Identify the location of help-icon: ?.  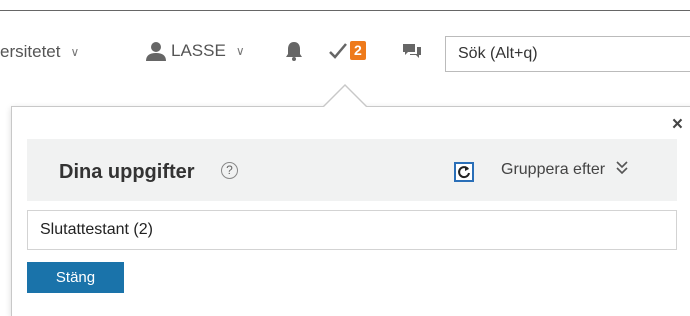
(229, 170).